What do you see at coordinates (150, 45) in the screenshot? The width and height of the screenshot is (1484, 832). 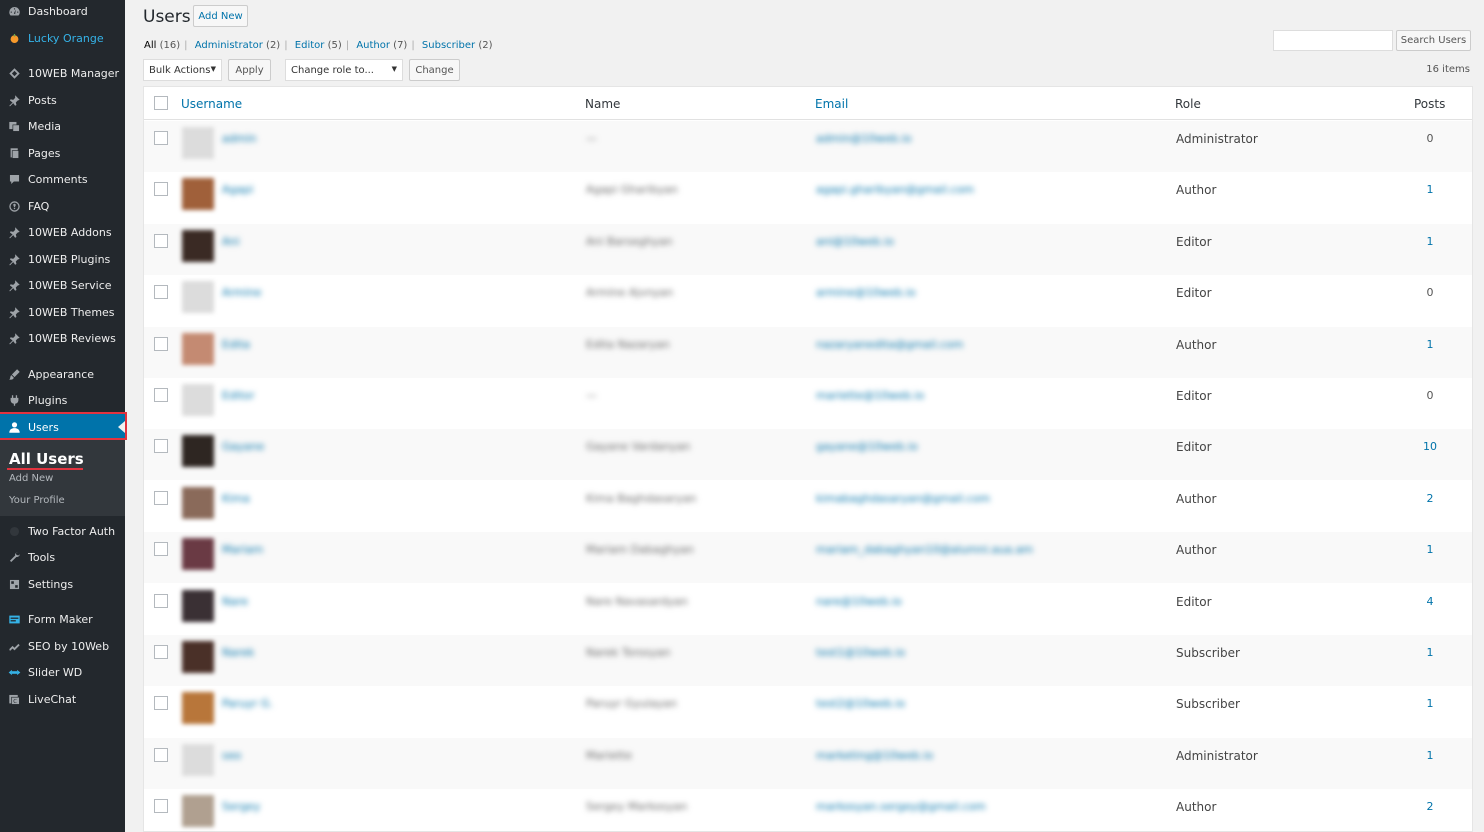 I see `filter-all: All` at bounding box center [150, 45].